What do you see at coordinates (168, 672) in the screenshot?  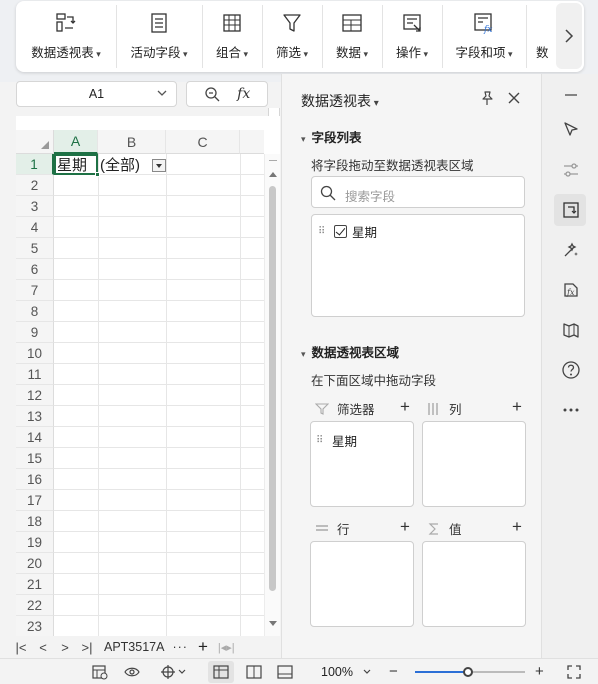 I see `crosshair-icon` at bounding box center [168, 672].